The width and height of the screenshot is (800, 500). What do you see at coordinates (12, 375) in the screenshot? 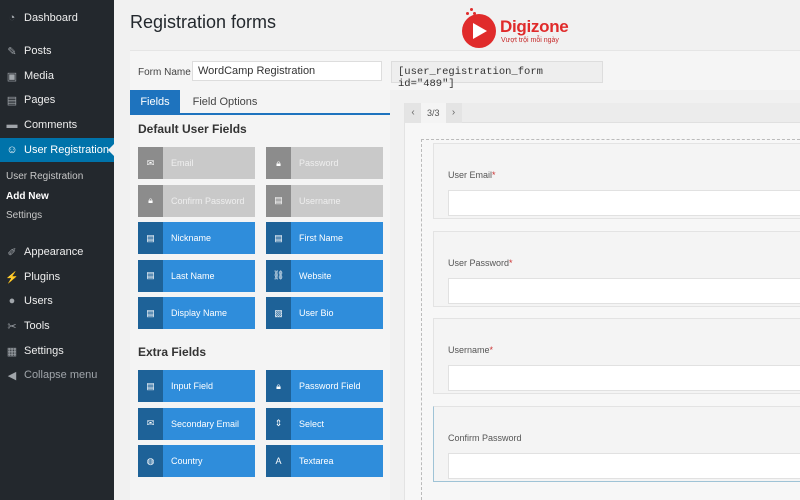
I see `collapse-icon: ◀` at bounding box center [12, 375].